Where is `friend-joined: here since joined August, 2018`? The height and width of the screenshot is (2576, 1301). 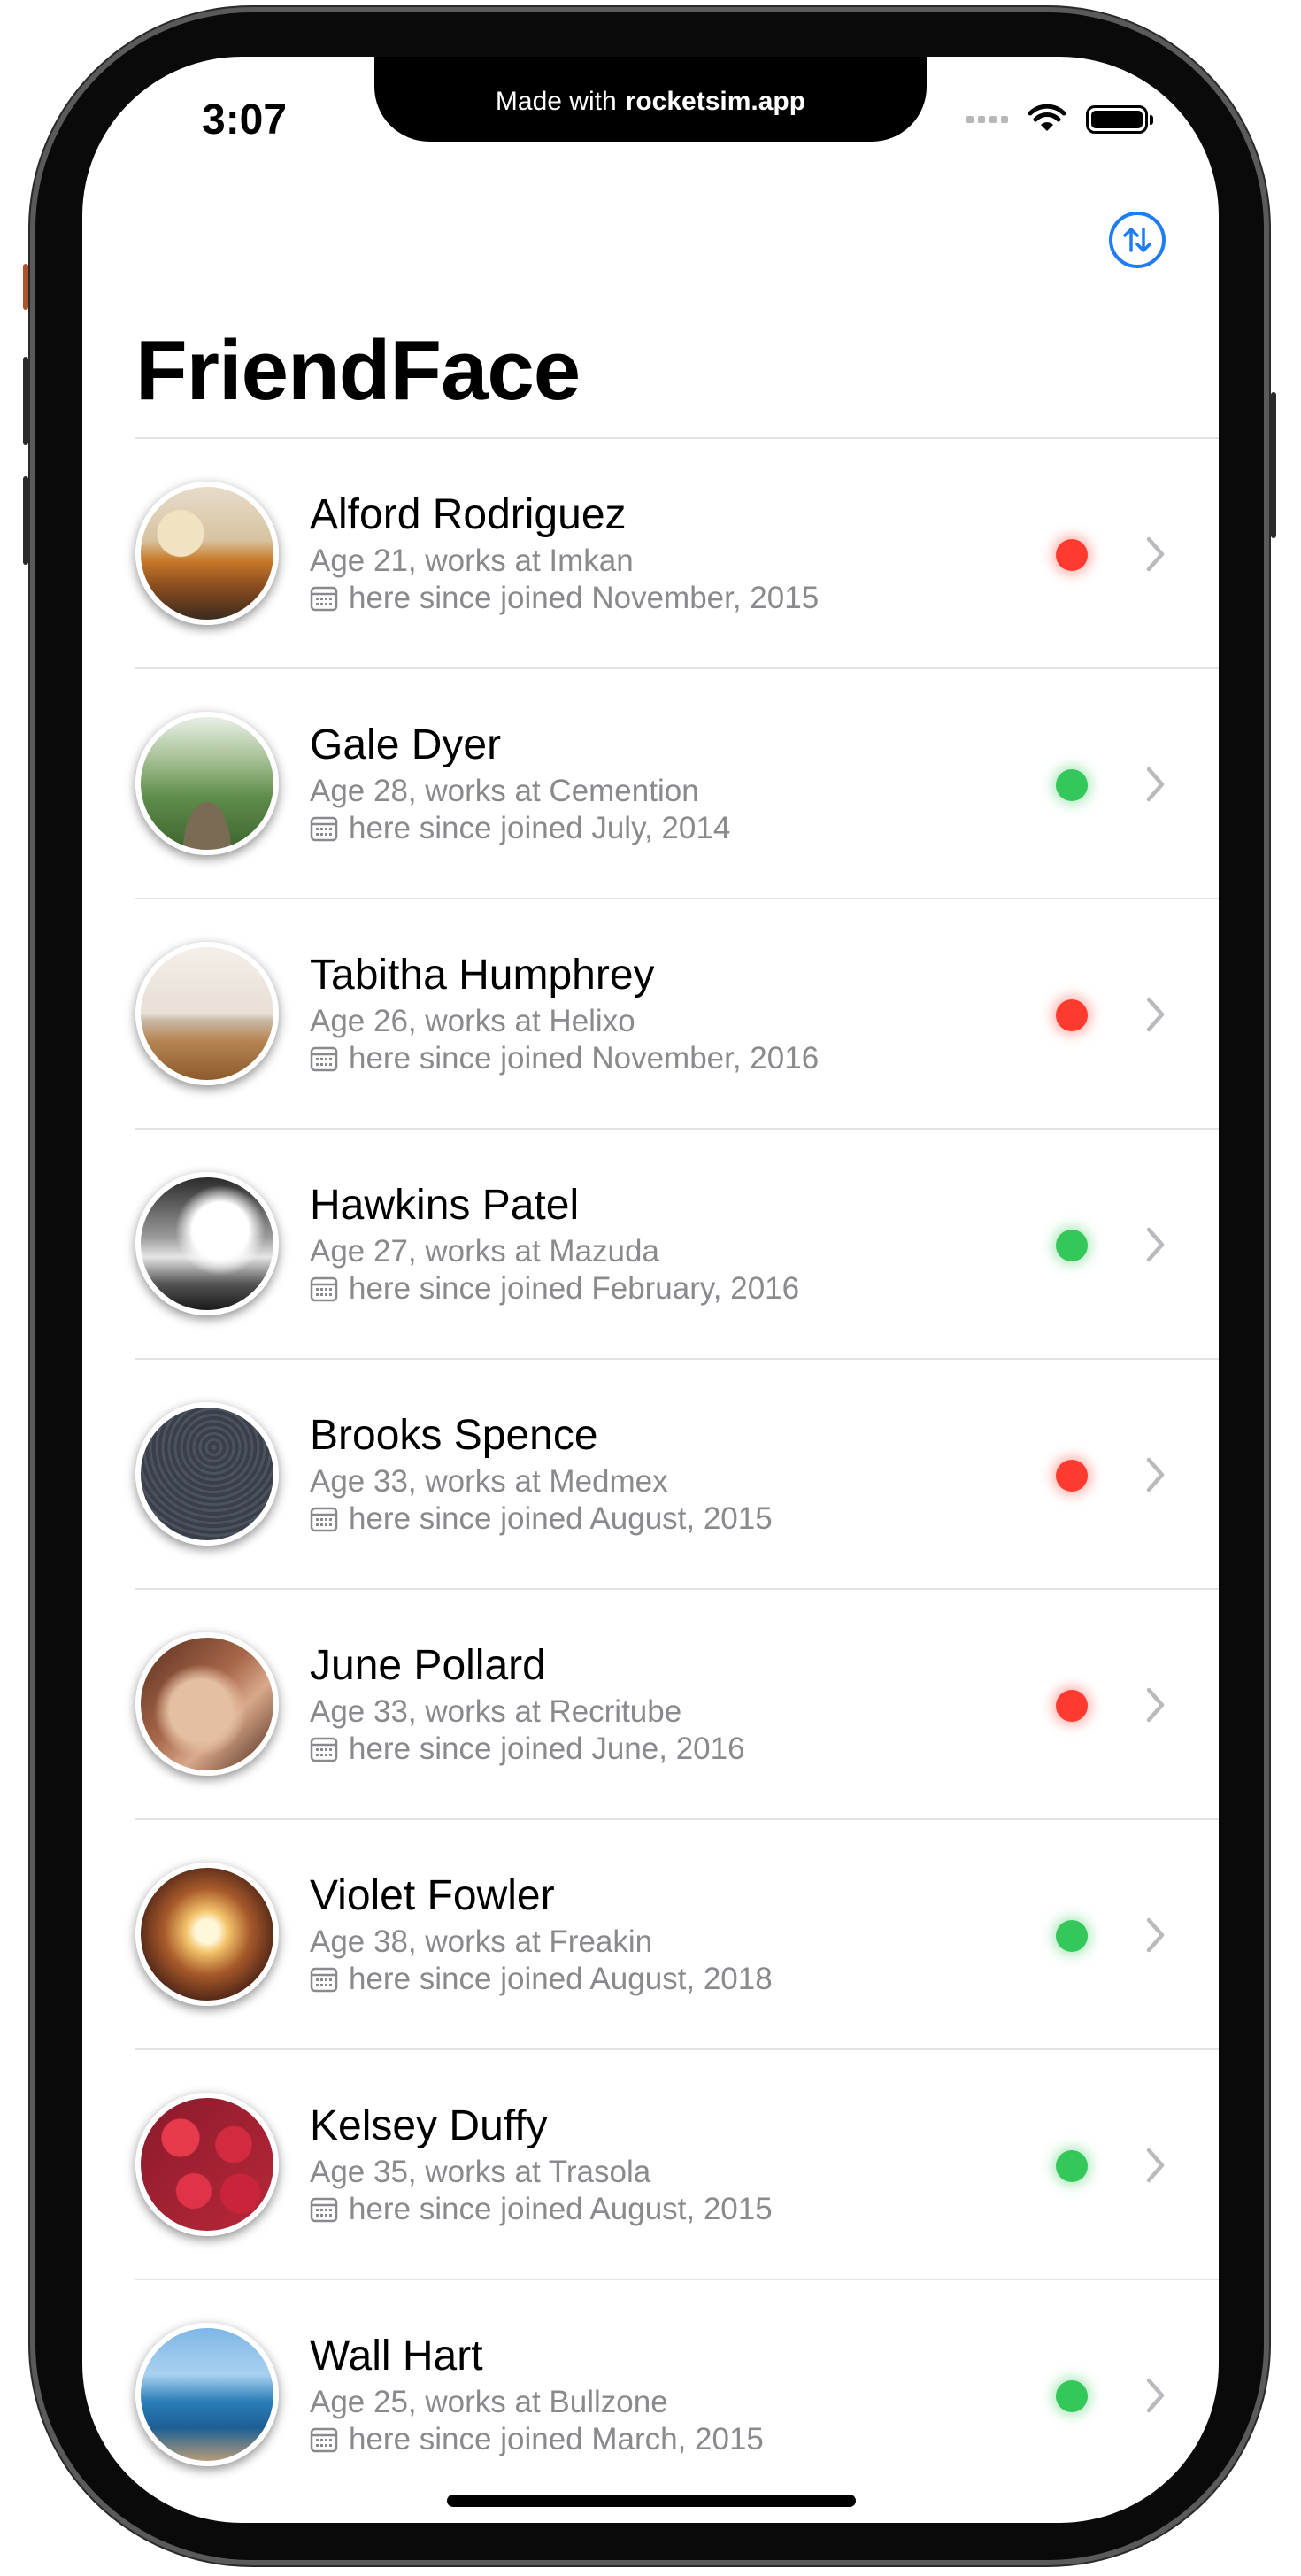 friend-joined: here since joined August, 2018 is located at coordinates (542, 1979).